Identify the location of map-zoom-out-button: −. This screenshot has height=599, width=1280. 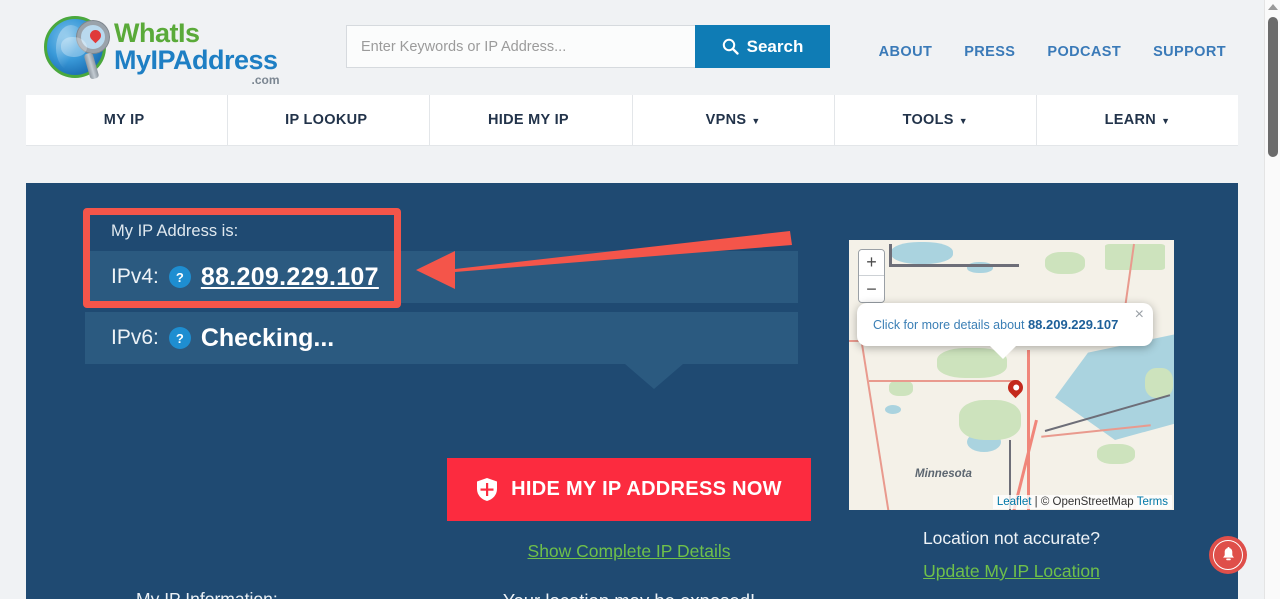
(871, 289).